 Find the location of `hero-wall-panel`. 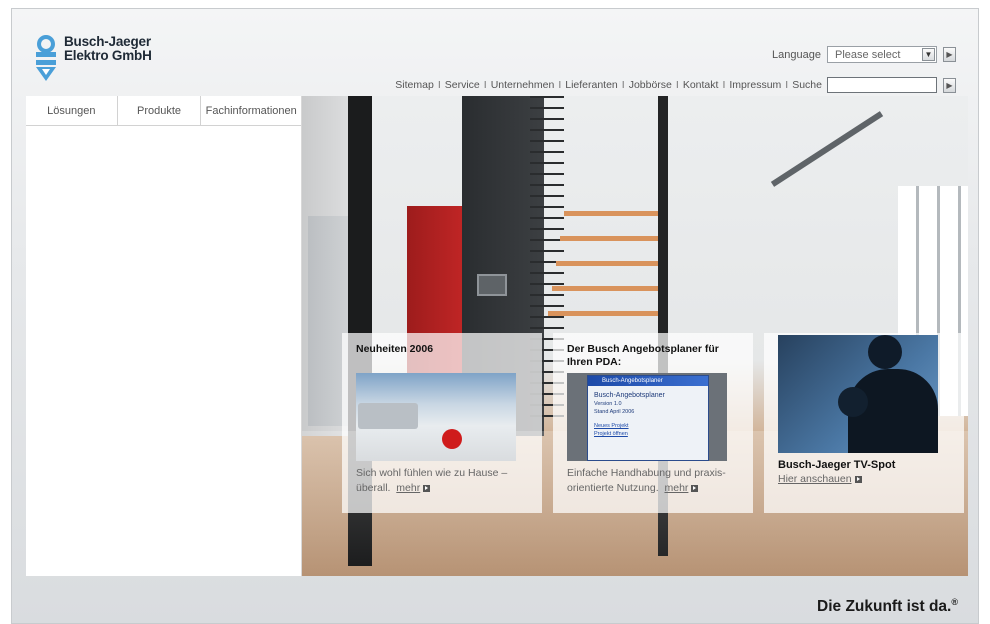

hero-wall-panel is located at coordinates (492, 285).